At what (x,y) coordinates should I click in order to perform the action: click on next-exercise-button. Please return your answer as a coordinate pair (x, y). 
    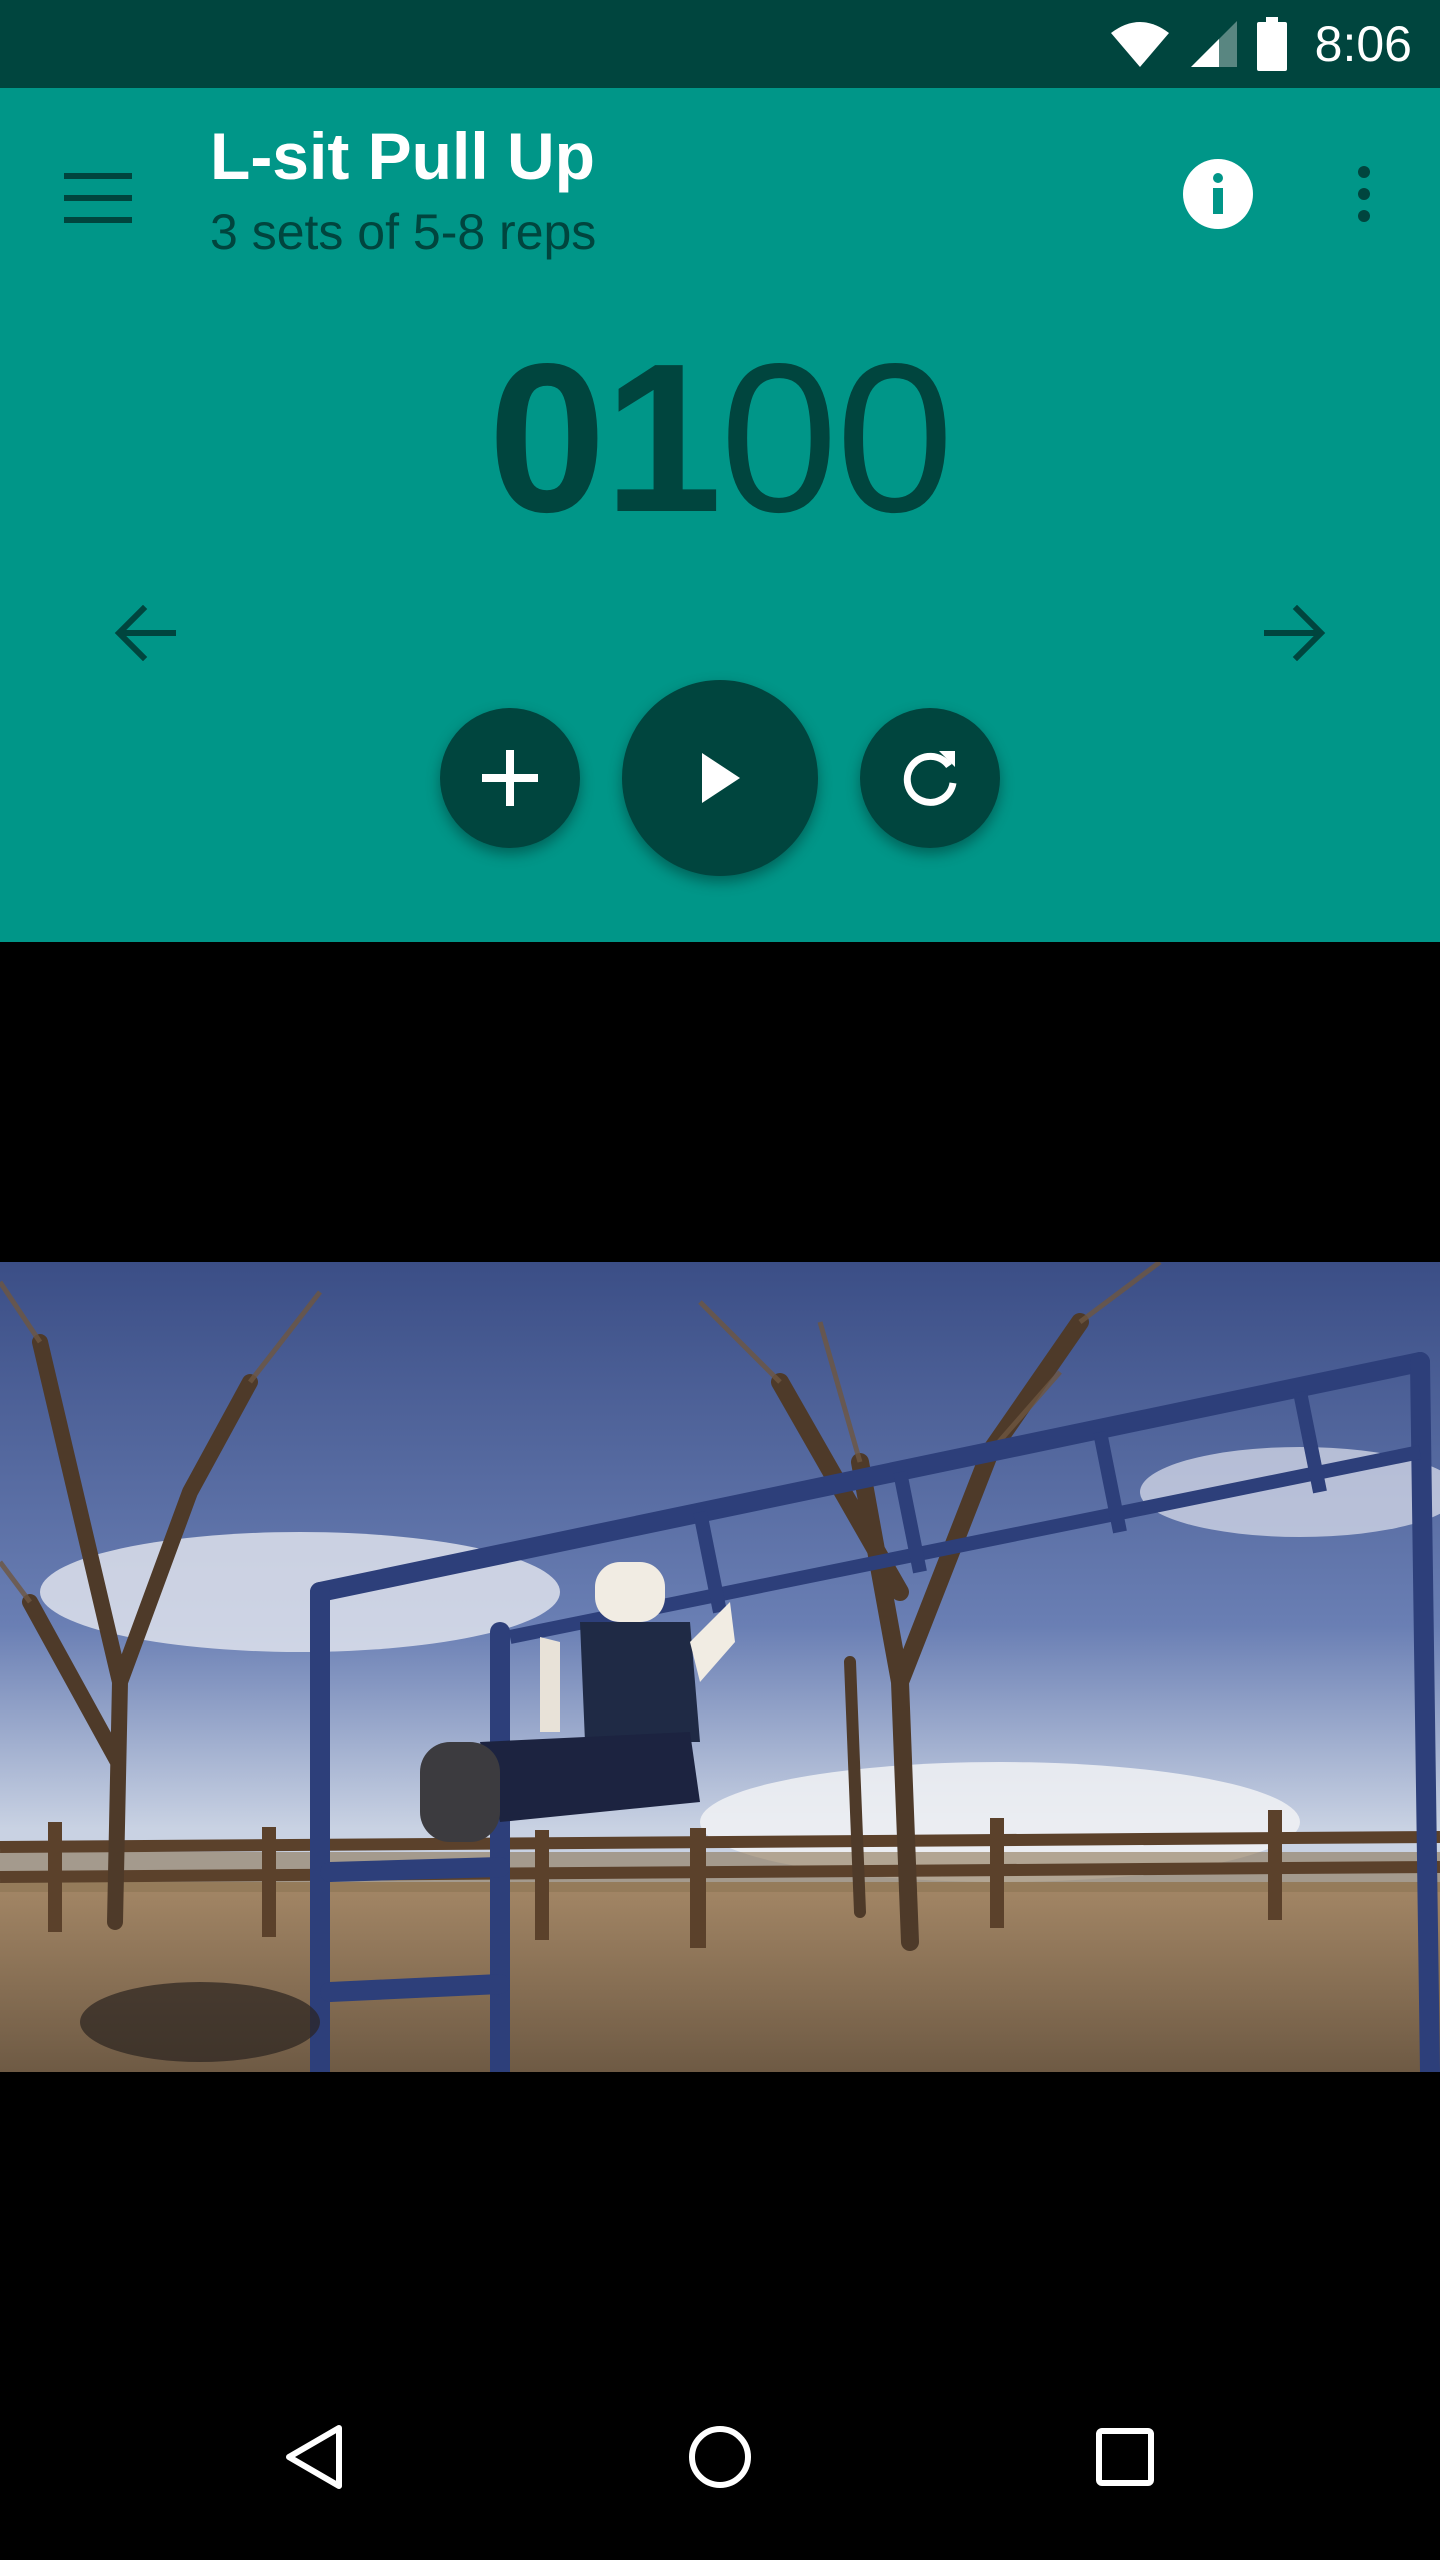
    Looking at the image, I should click on (1295, 633).